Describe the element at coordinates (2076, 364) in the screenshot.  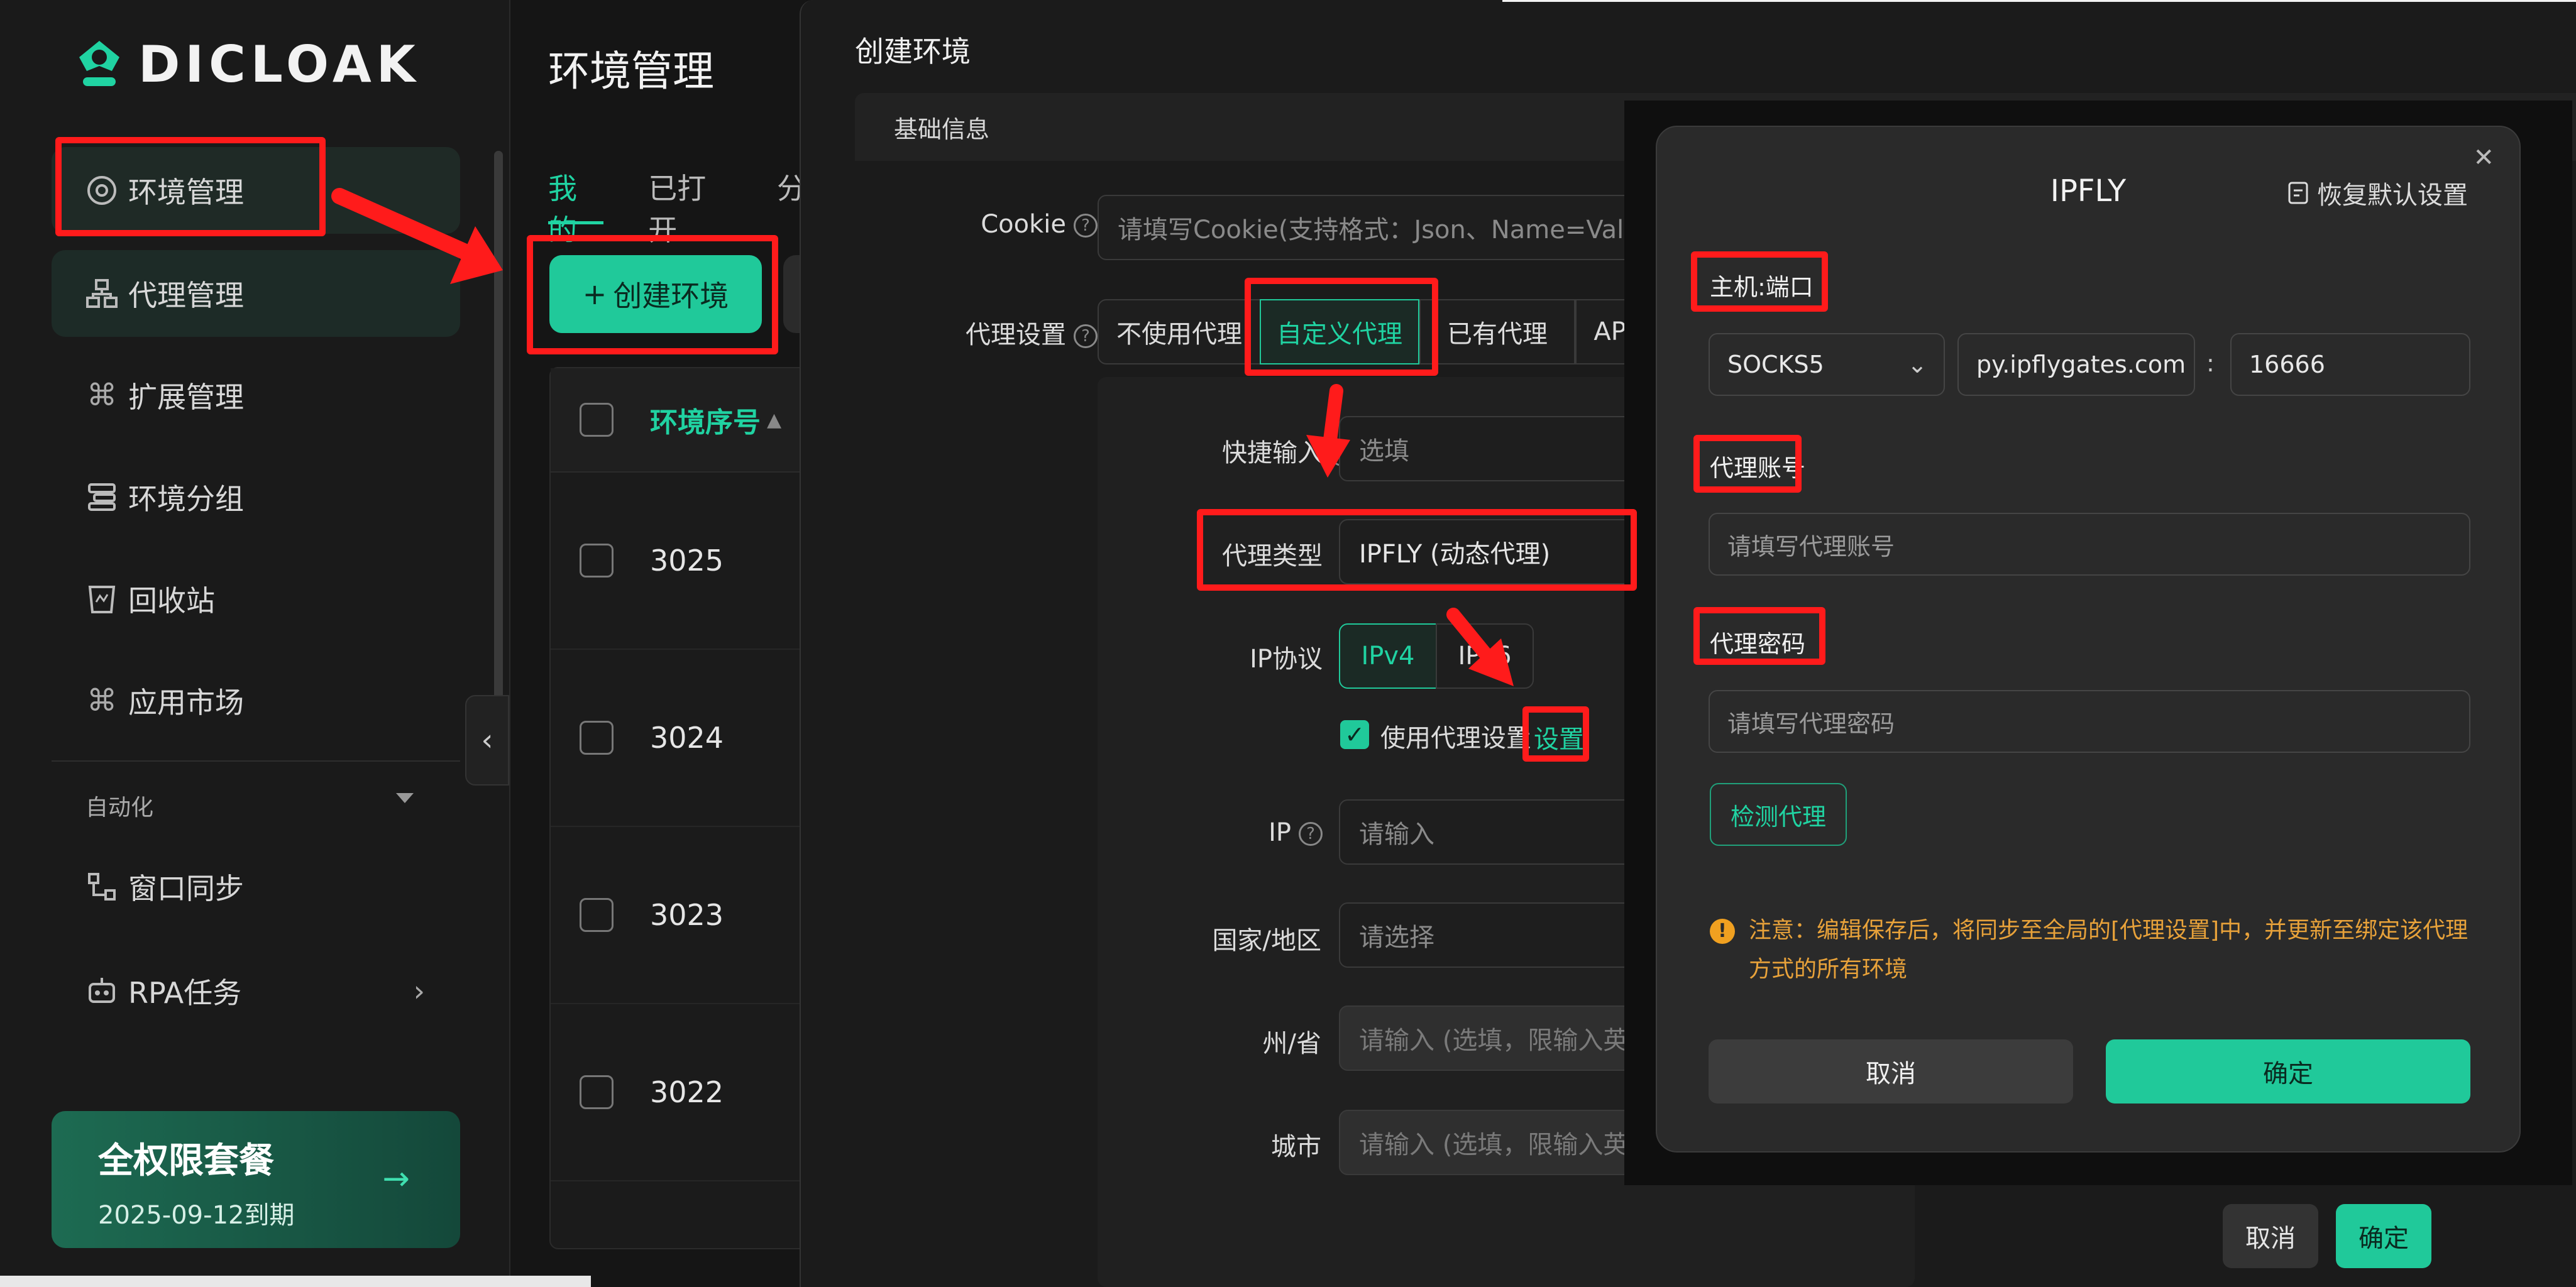
I see `host-input: py.ipflygates.com` at that location.